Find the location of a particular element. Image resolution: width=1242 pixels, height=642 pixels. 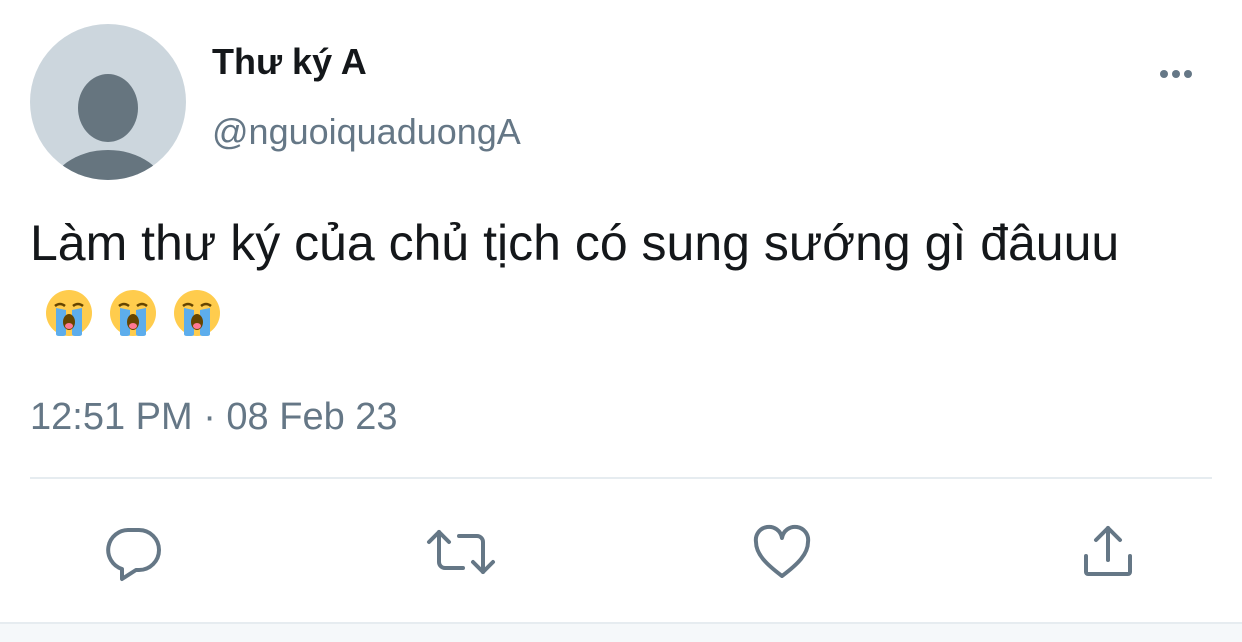

user-handle: @nguoiquaduongA is located at coordinates (366, 132).